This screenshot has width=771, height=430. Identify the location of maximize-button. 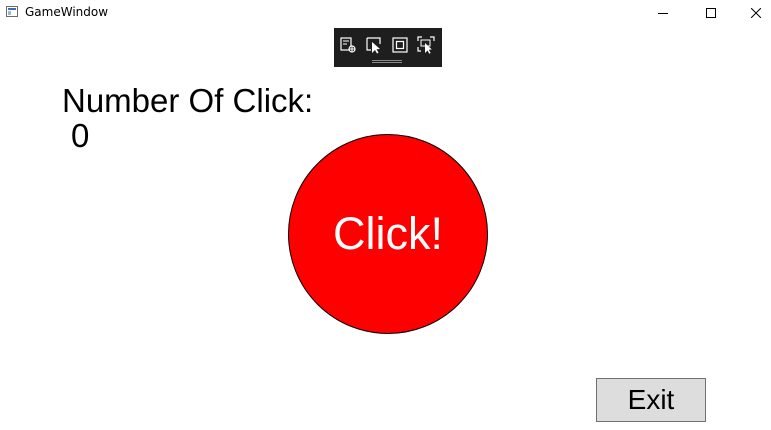
(711, 12).